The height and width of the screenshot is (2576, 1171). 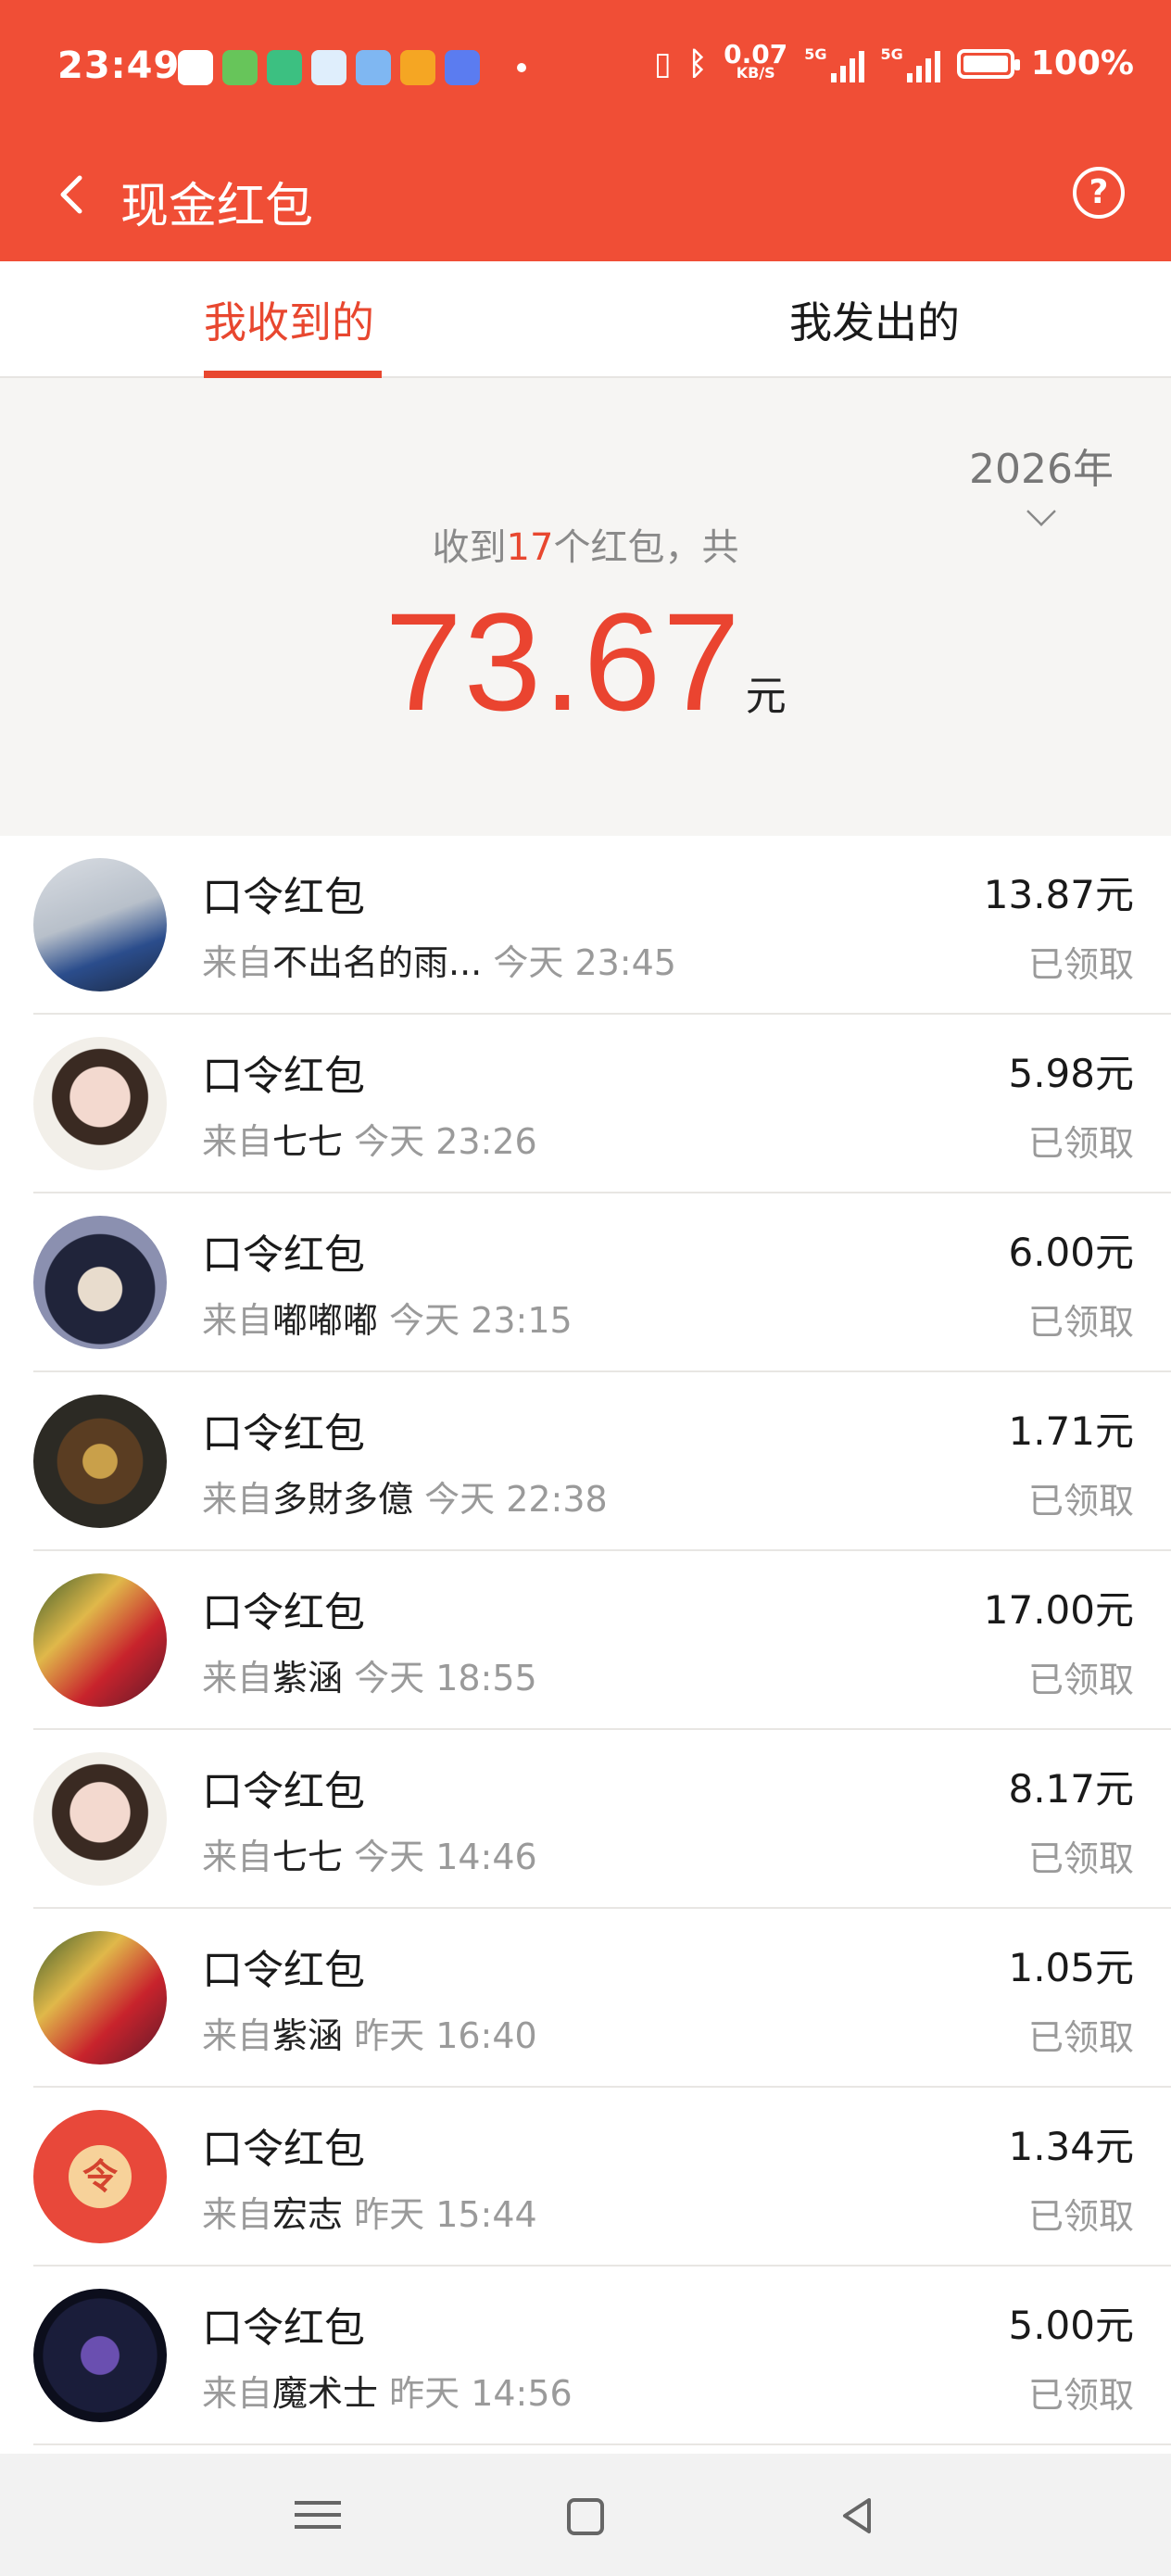 What do you see at coordinates (585, 194) in the screenshot?
I see `nav-bar: 现金红包 ?` at bounding box center [585, 194].